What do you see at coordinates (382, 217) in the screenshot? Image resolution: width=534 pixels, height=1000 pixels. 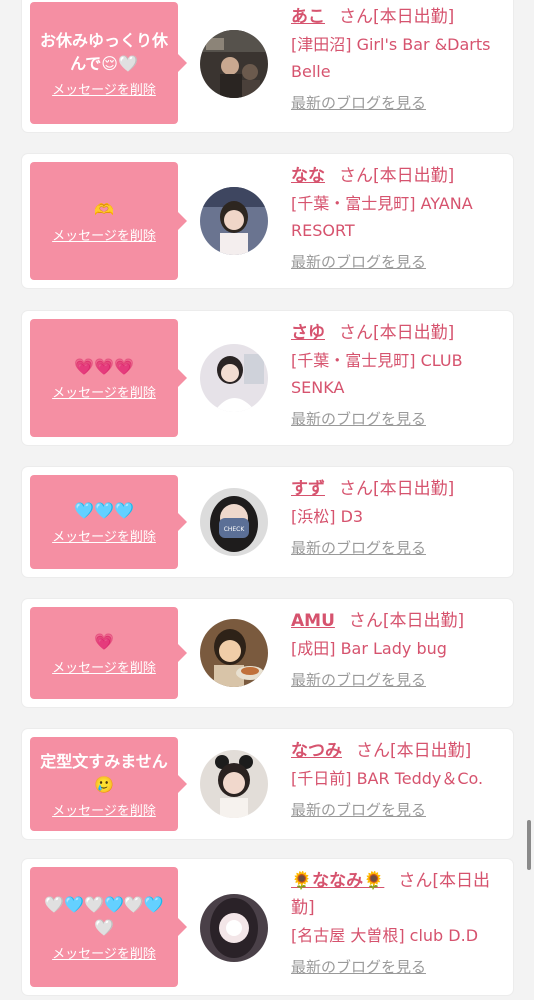 I see `shop-name: [千葉・富士見町] AYANA RESORT` at bounding box center [382, 217].